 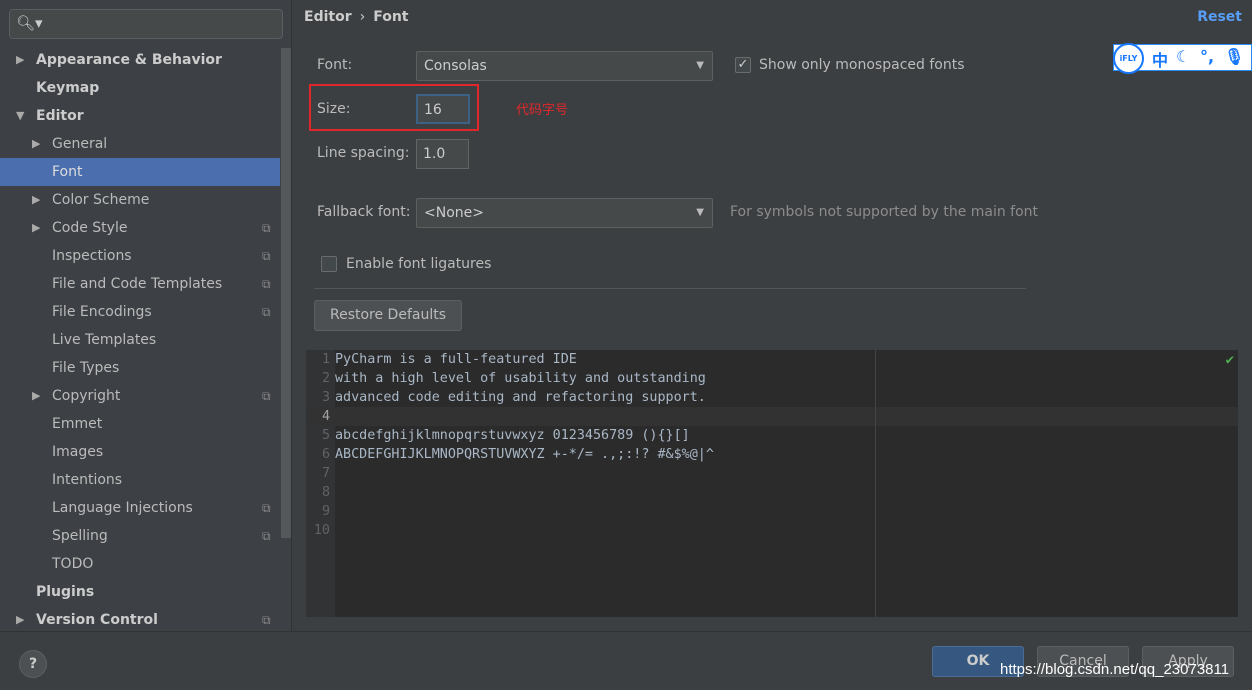 What do you see at coordinates (33, 664) in the screenshot?
I see `help-button: ?` at bounding box center [33, 664].